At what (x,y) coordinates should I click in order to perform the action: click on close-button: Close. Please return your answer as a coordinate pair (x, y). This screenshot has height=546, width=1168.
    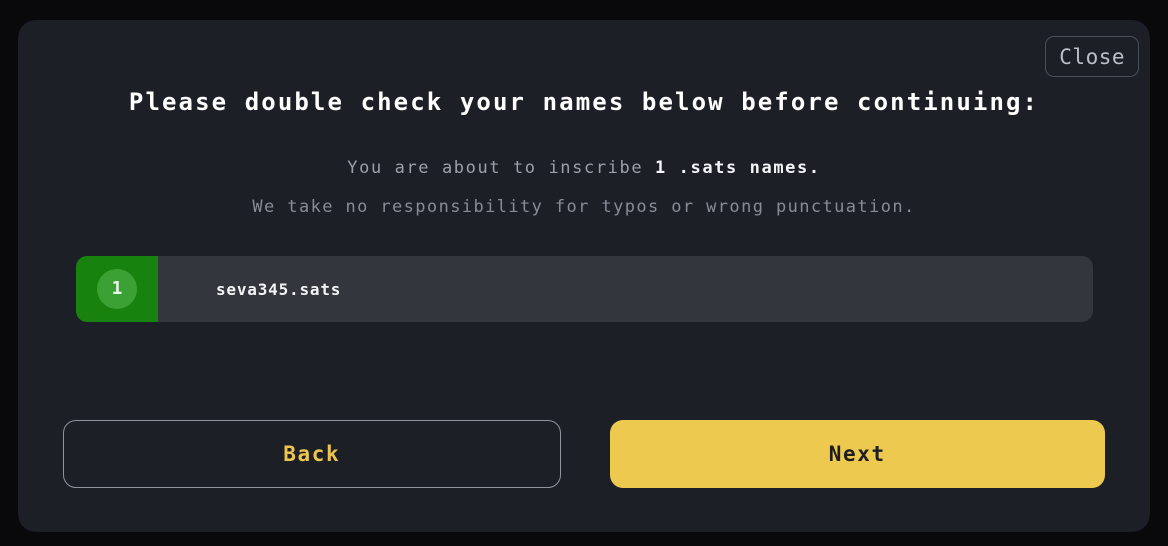
    Looking at the image, I should click on (1092, 56).